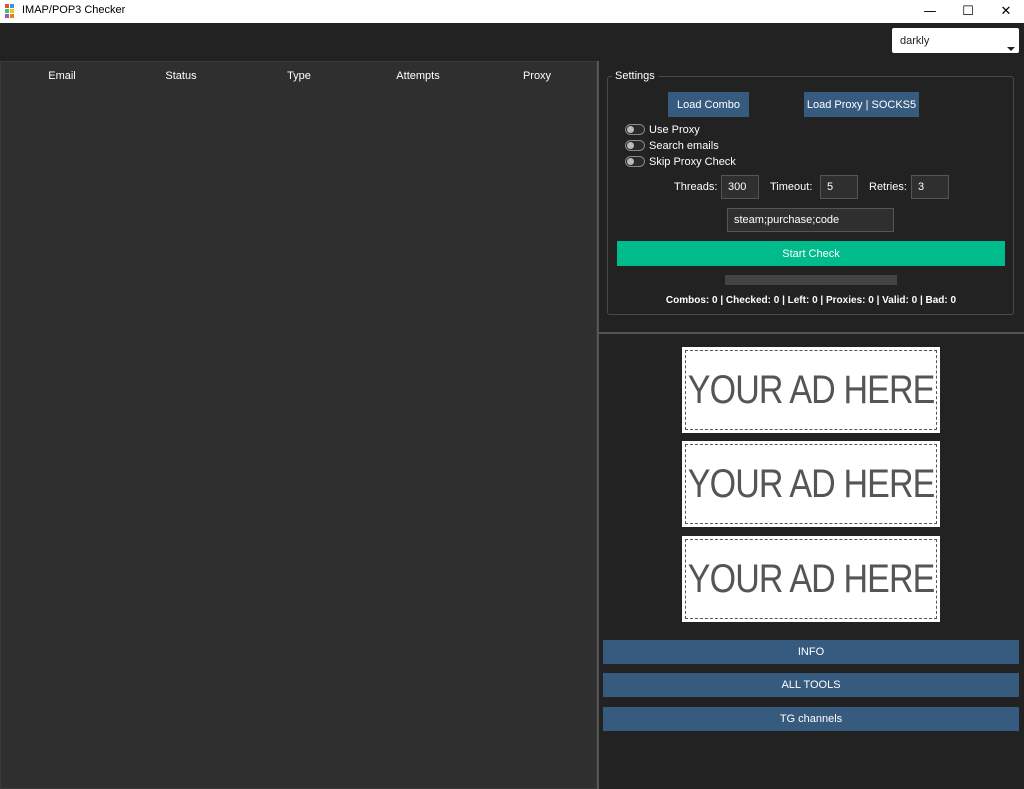 The image size is (1024, 789). I want to click on section-divider, so click(811, 333).